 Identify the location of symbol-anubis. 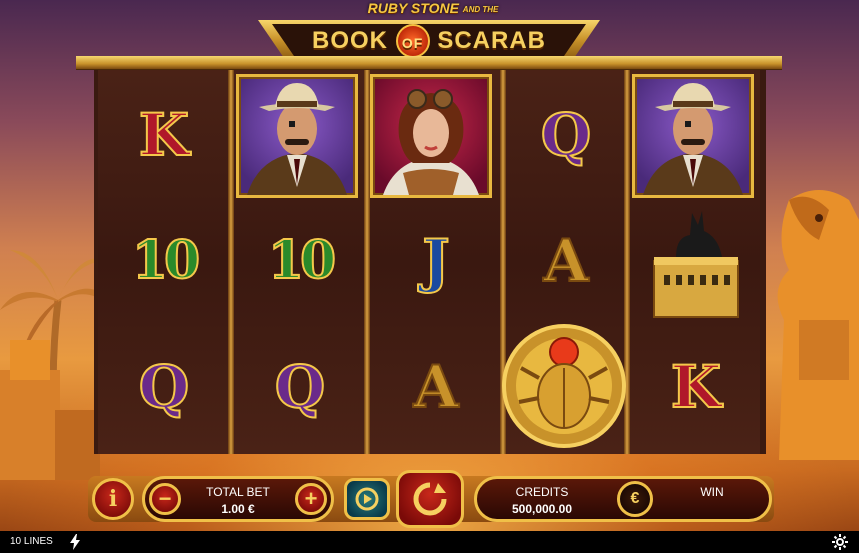
(696, 261).